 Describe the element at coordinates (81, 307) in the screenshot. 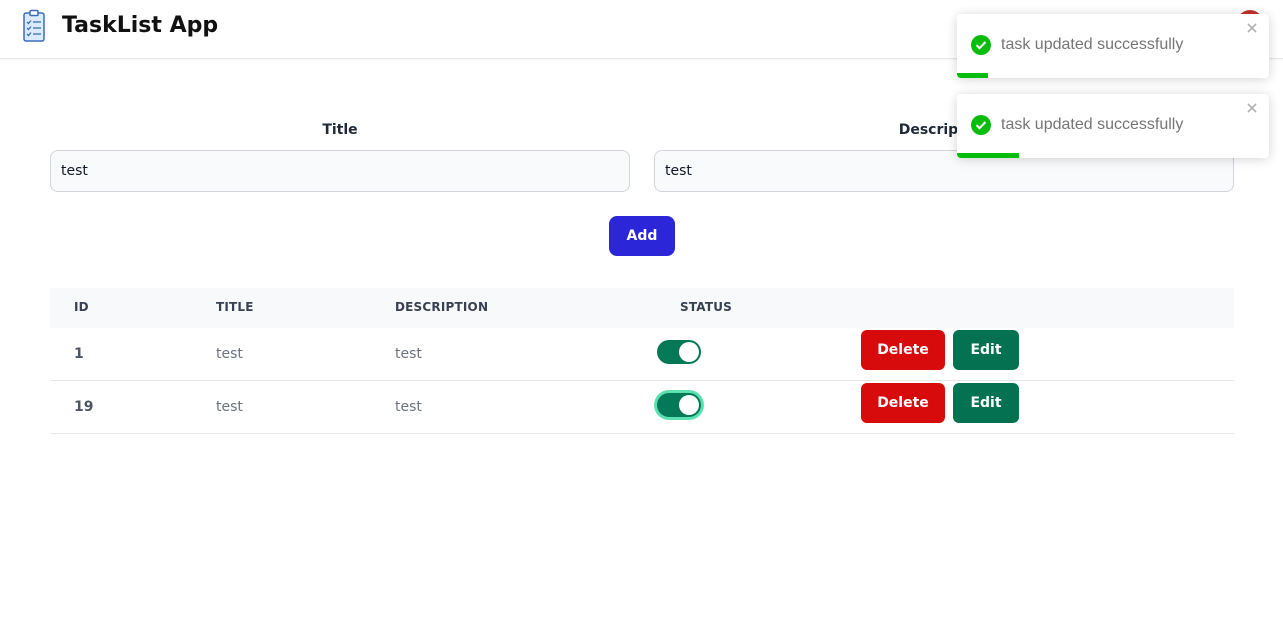

I see `column-header-id: ID` at that location.